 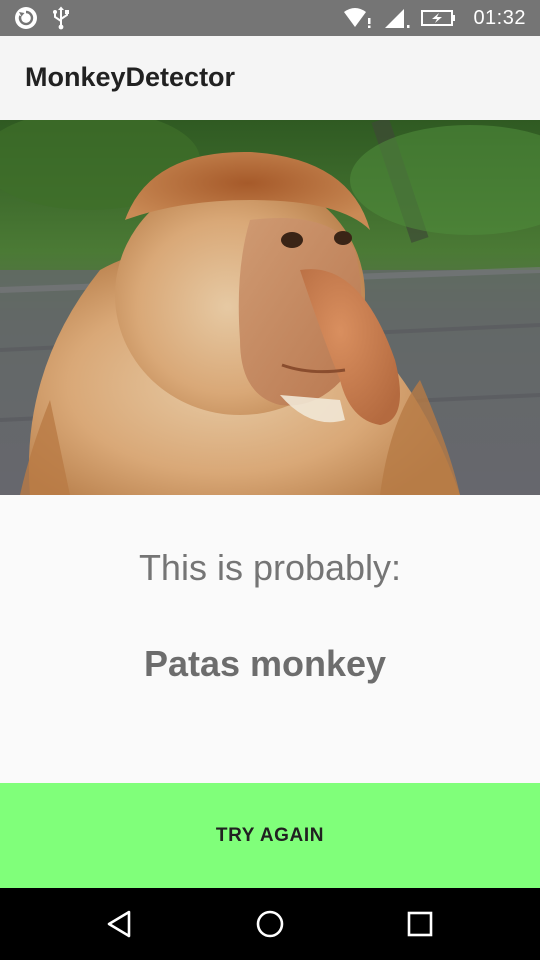 I want to click on usb-icon, so click(x=61, y=18).